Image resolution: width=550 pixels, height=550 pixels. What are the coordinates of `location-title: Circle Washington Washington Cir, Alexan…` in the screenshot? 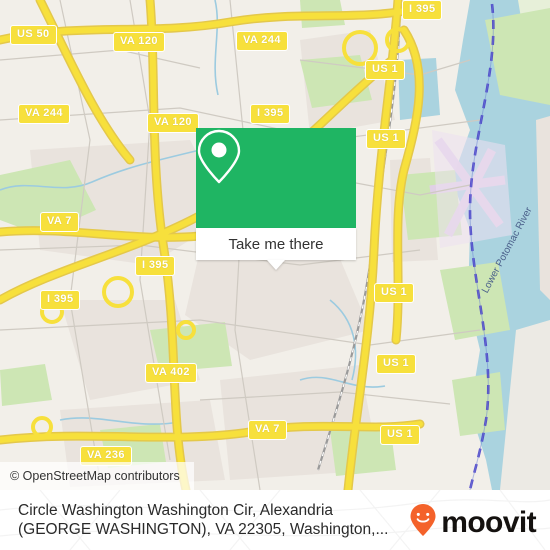 It's located at (213, 520).